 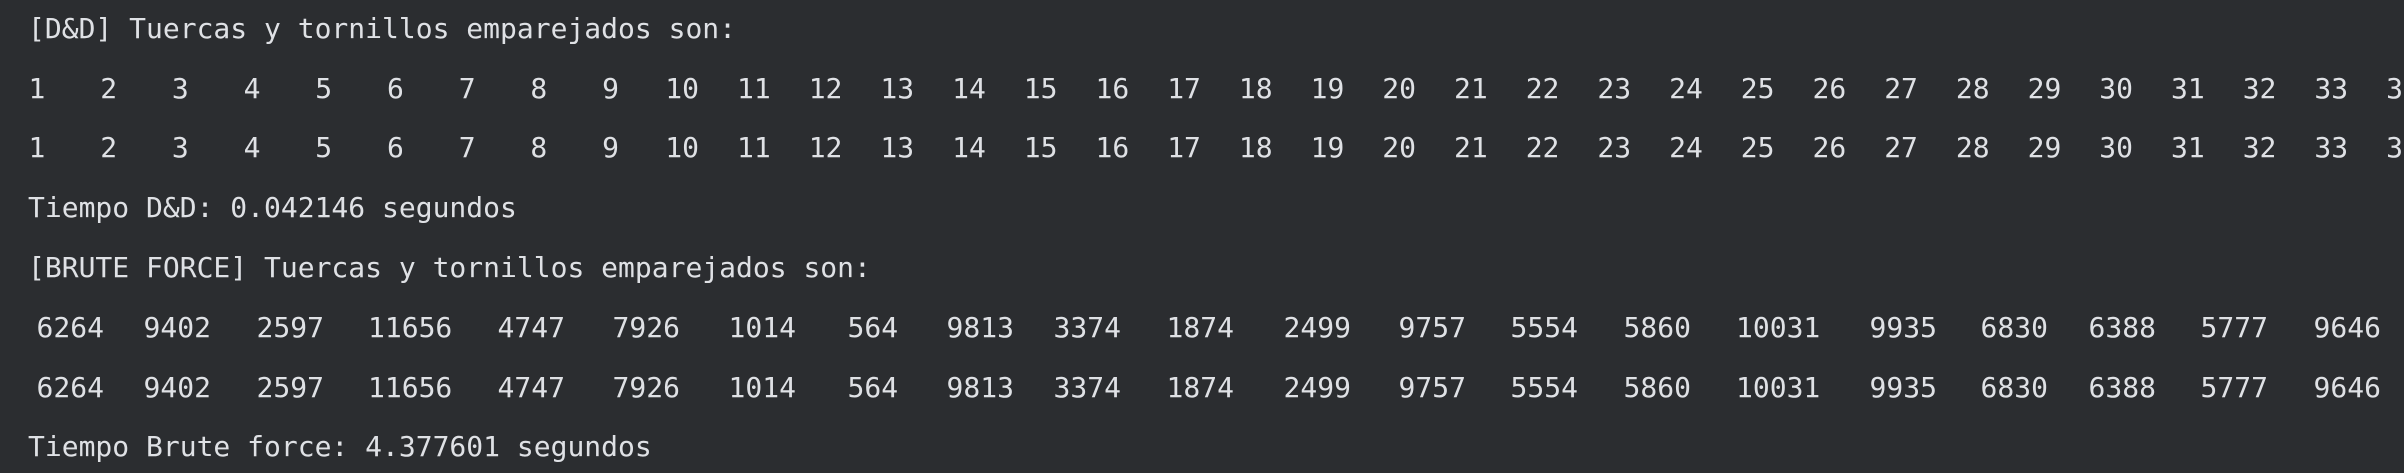 I want to click on number-cell: 3374, so click(x=1087, y=327).